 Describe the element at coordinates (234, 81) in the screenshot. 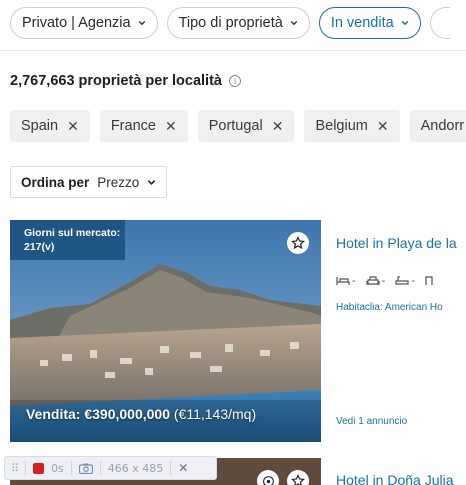

I see `info-icon: i` at that location.